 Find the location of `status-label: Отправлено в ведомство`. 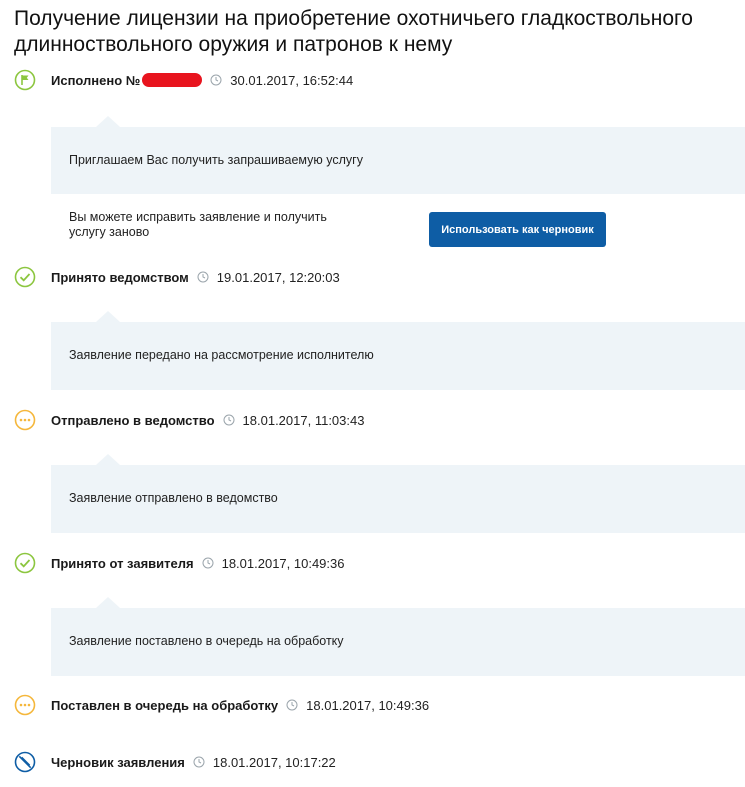

status-label: Отправлено в ведомство is located at coordinates (133, 420).